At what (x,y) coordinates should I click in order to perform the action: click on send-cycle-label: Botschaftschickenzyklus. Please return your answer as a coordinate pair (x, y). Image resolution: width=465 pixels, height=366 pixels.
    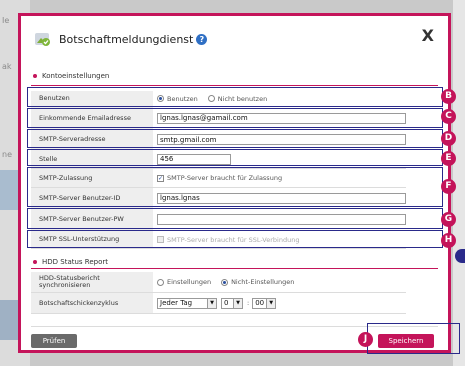
    Looking at the image, I should click on (92, 303).